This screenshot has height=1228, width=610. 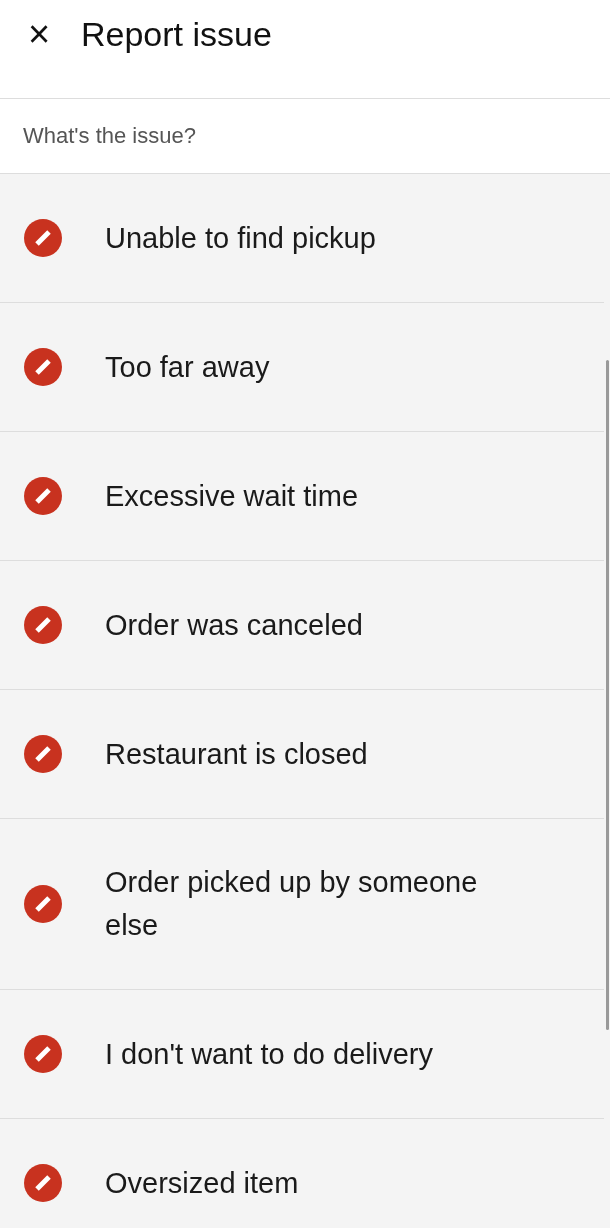 I want to click on issue-option: Excessive wait time, so click(x=302, y=496).